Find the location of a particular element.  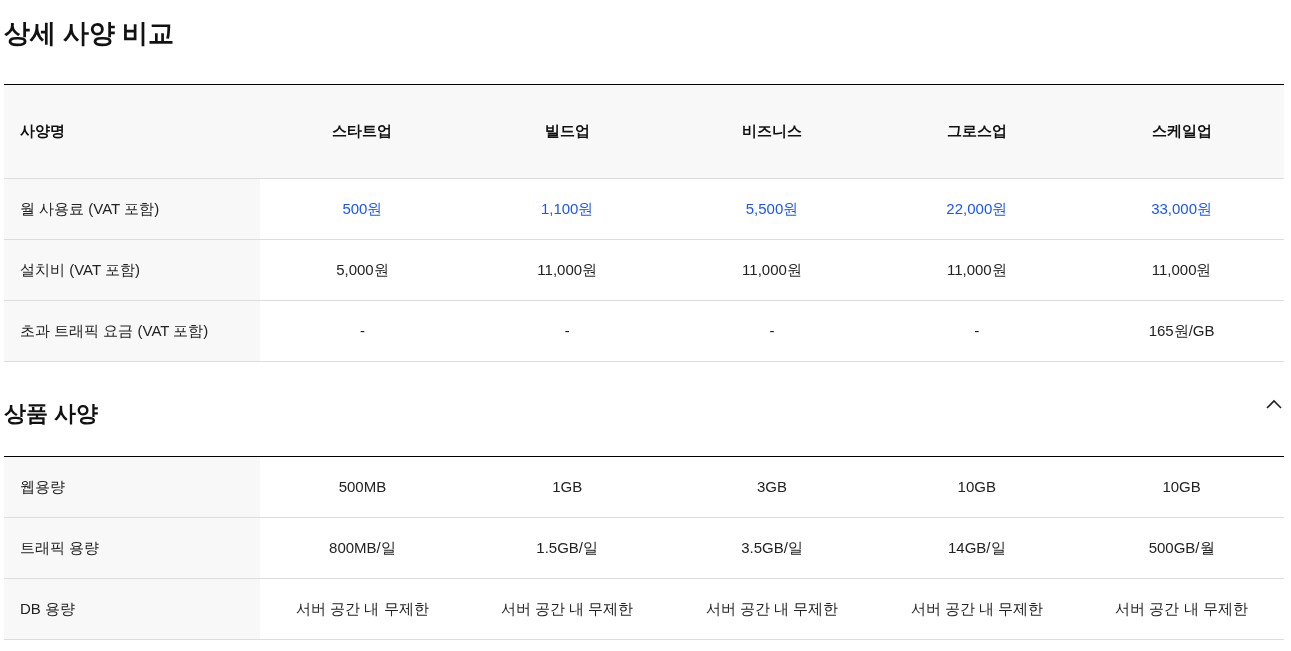

row-label: 초과 트래픽 요금 (VAT 포함) is located at coordinates (132, 331).